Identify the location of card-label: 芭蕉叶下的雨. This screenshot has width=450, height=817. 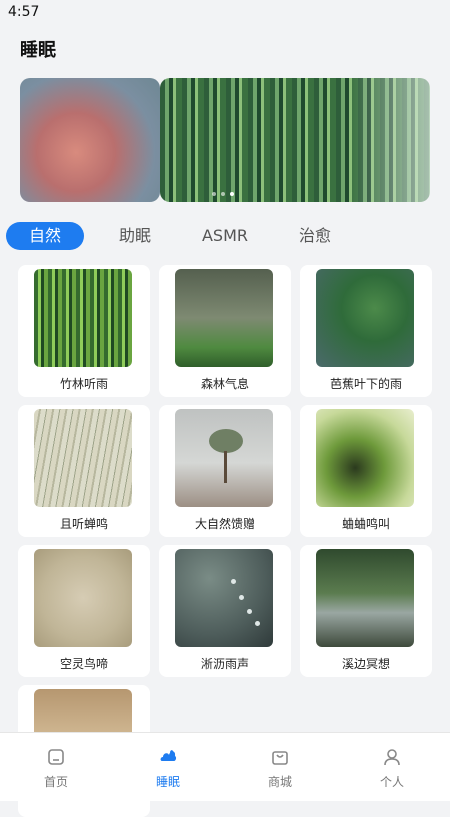
(365, 384).